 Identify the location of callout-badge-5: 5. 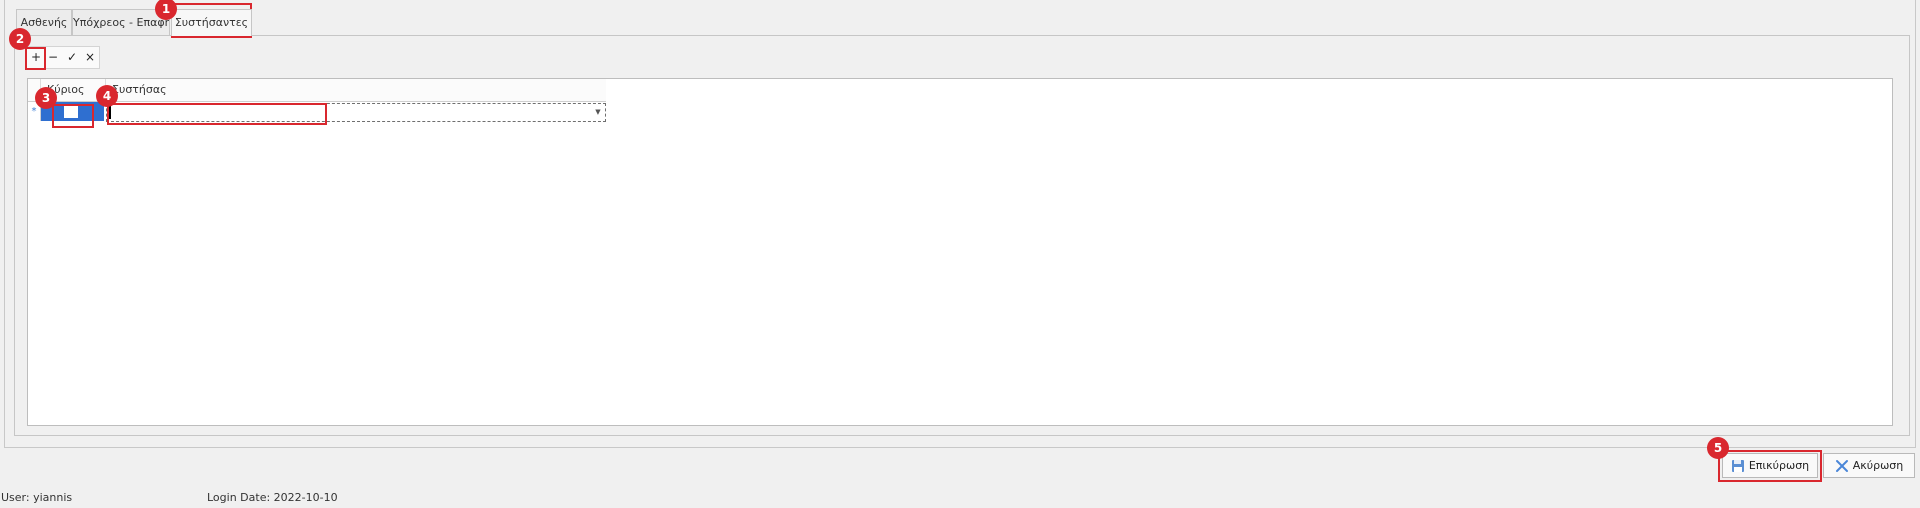
(1718, 448).